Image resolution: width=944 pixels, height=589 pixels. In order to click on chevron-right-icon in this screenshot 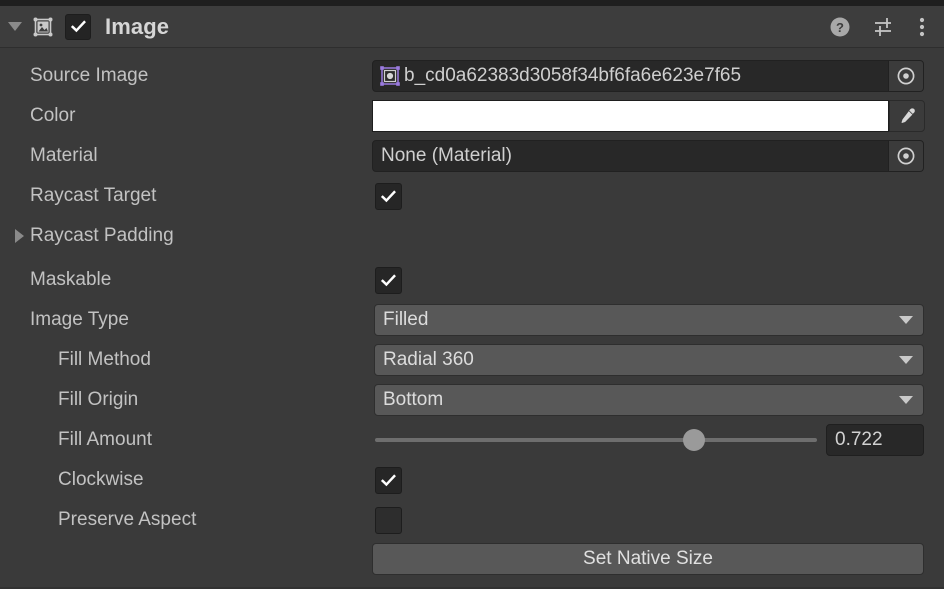, I will do `click(19, 236)`.